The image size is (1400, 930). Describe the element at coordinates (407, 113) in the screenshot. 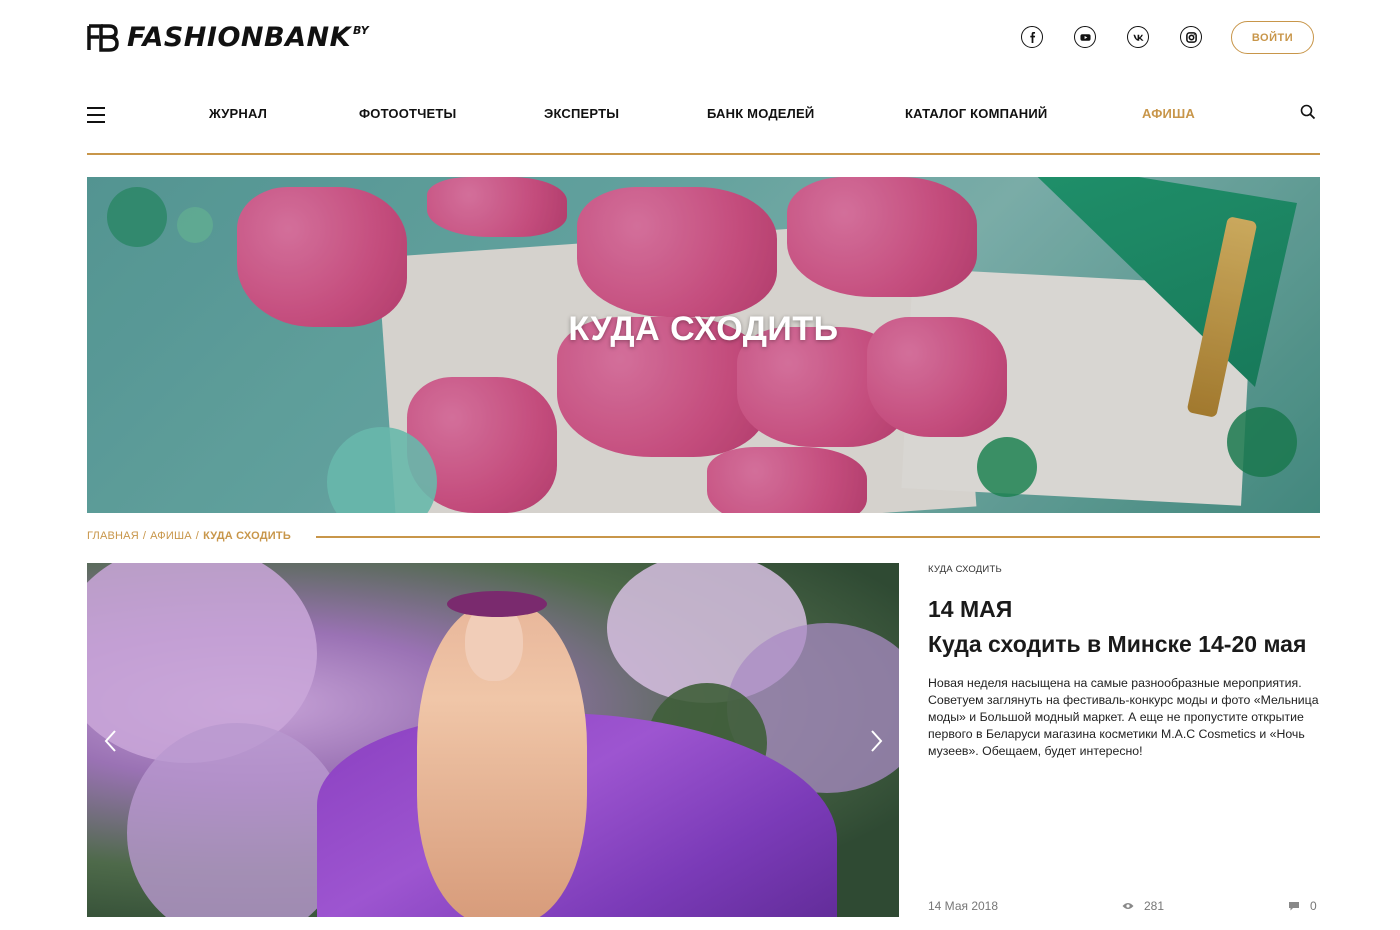

I see `nav-item-photo-reports: ФОТООТЧЕТЫ` at that location.